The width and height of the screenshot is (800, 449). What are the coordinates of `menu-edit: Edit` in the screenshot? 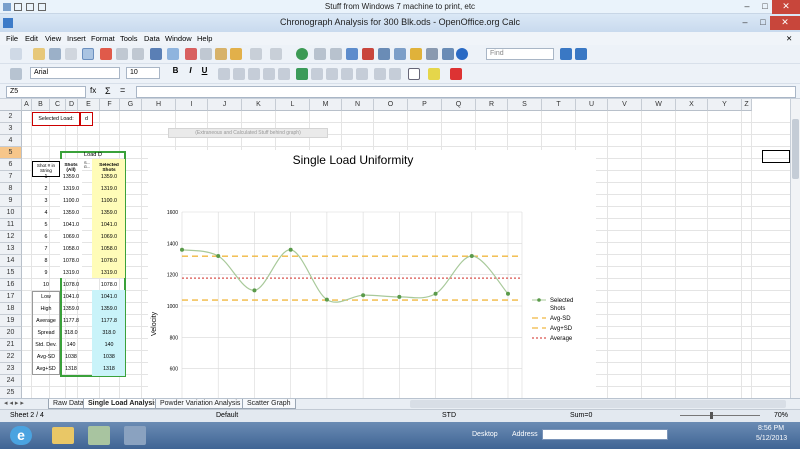 It's located at (31, 38).